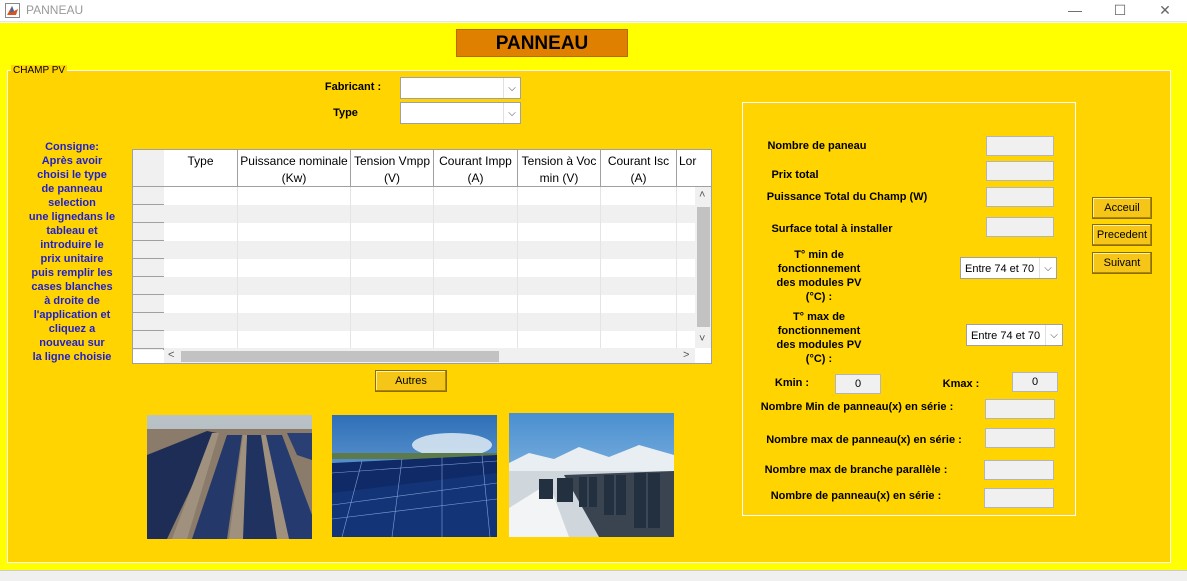 This screenshot has height=581, width=1187. Describe the element at coordinates (819, 359) in the screenshot. I see `tmax-label-line: (°C) :` at that location.